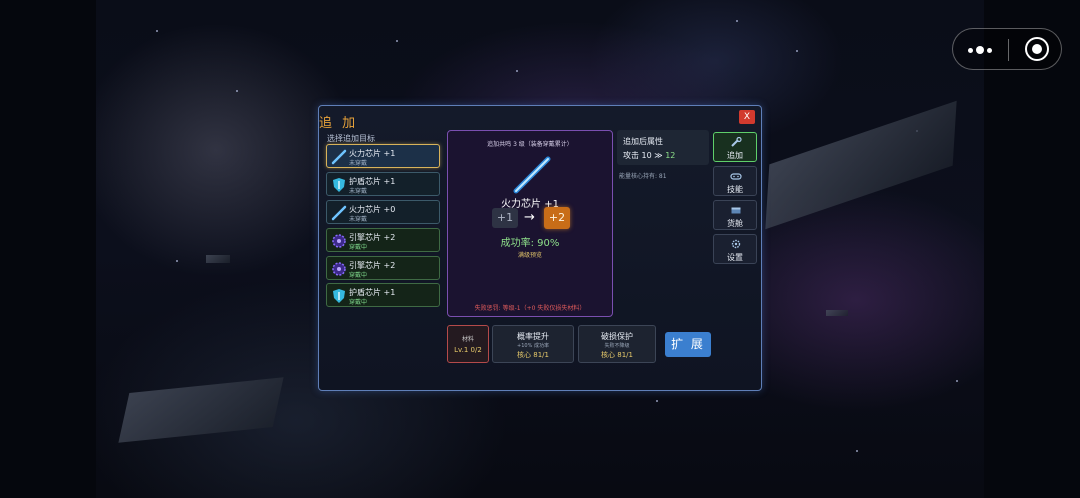  What do you see at coordinates (505, 218) in the screenshot?
I see `level-from: +1` at bounding box center [505, 218].